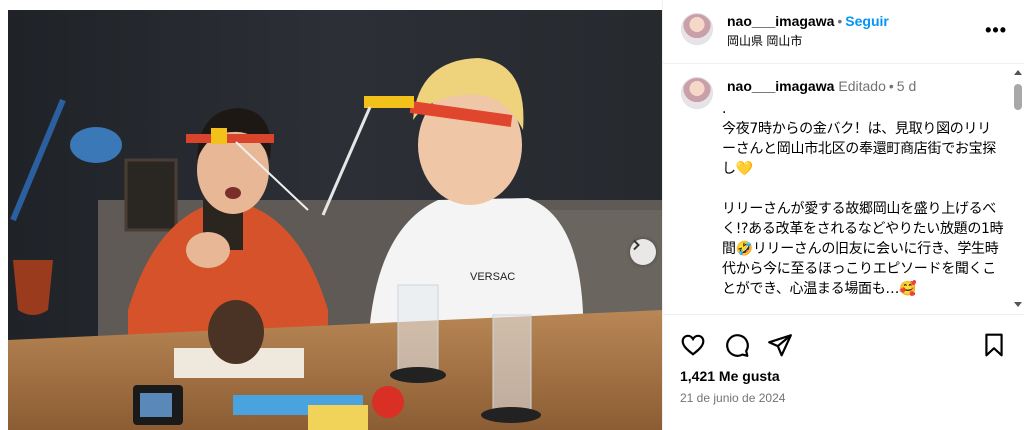  Describe the element at coordinates (737, 345) in the screenshot. I see `comment-icon` at that location.